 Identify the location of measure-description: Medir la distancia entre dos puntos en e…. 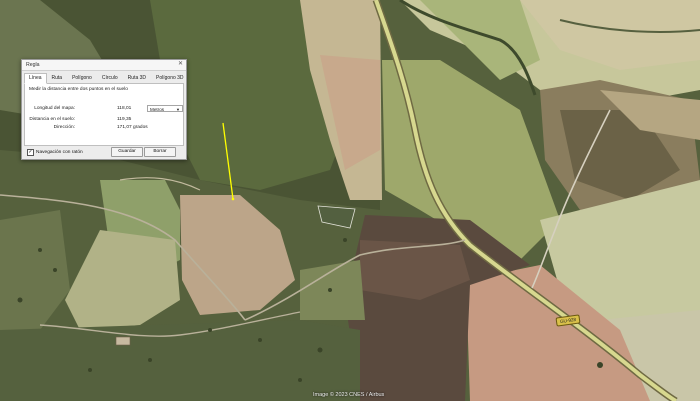
(78, 89).